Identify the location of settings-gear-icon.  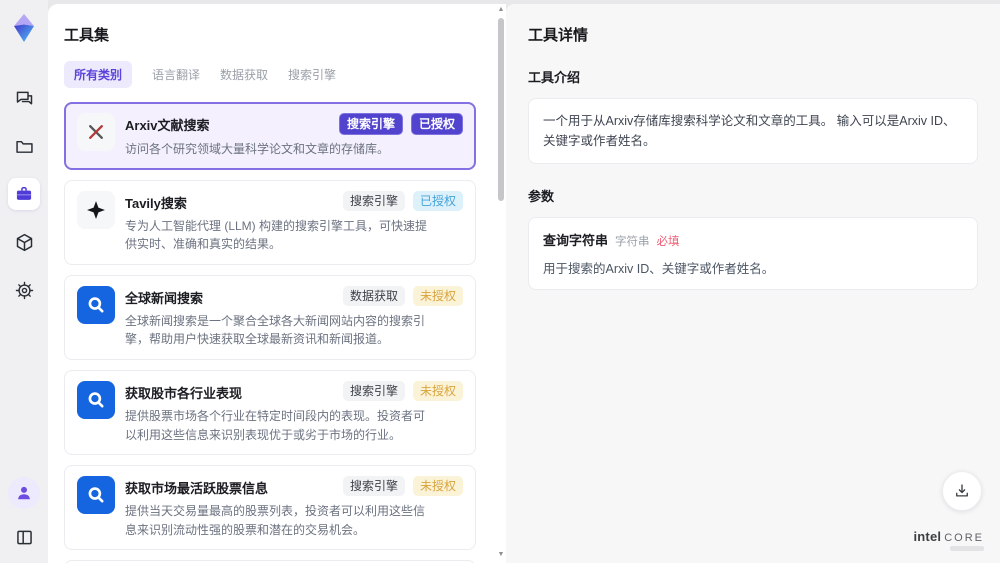
(24, 290).